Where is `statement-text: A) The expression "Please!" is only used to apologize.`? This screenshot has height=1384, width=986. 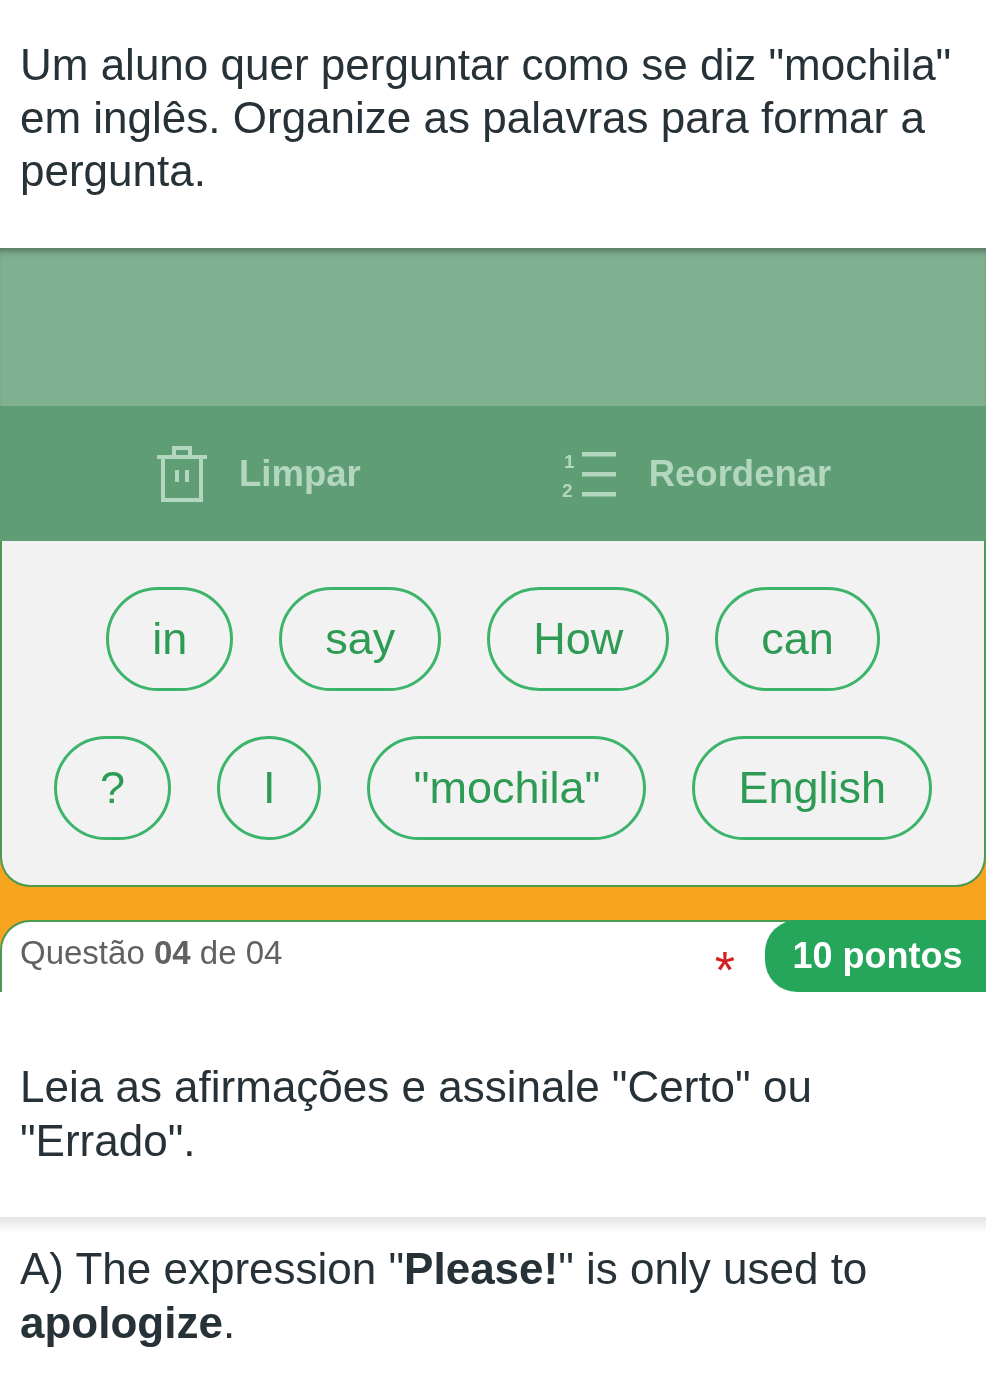
statement-text: A) The expression "Please!" is only used to apologize. is located at coordinates (444, 1296).